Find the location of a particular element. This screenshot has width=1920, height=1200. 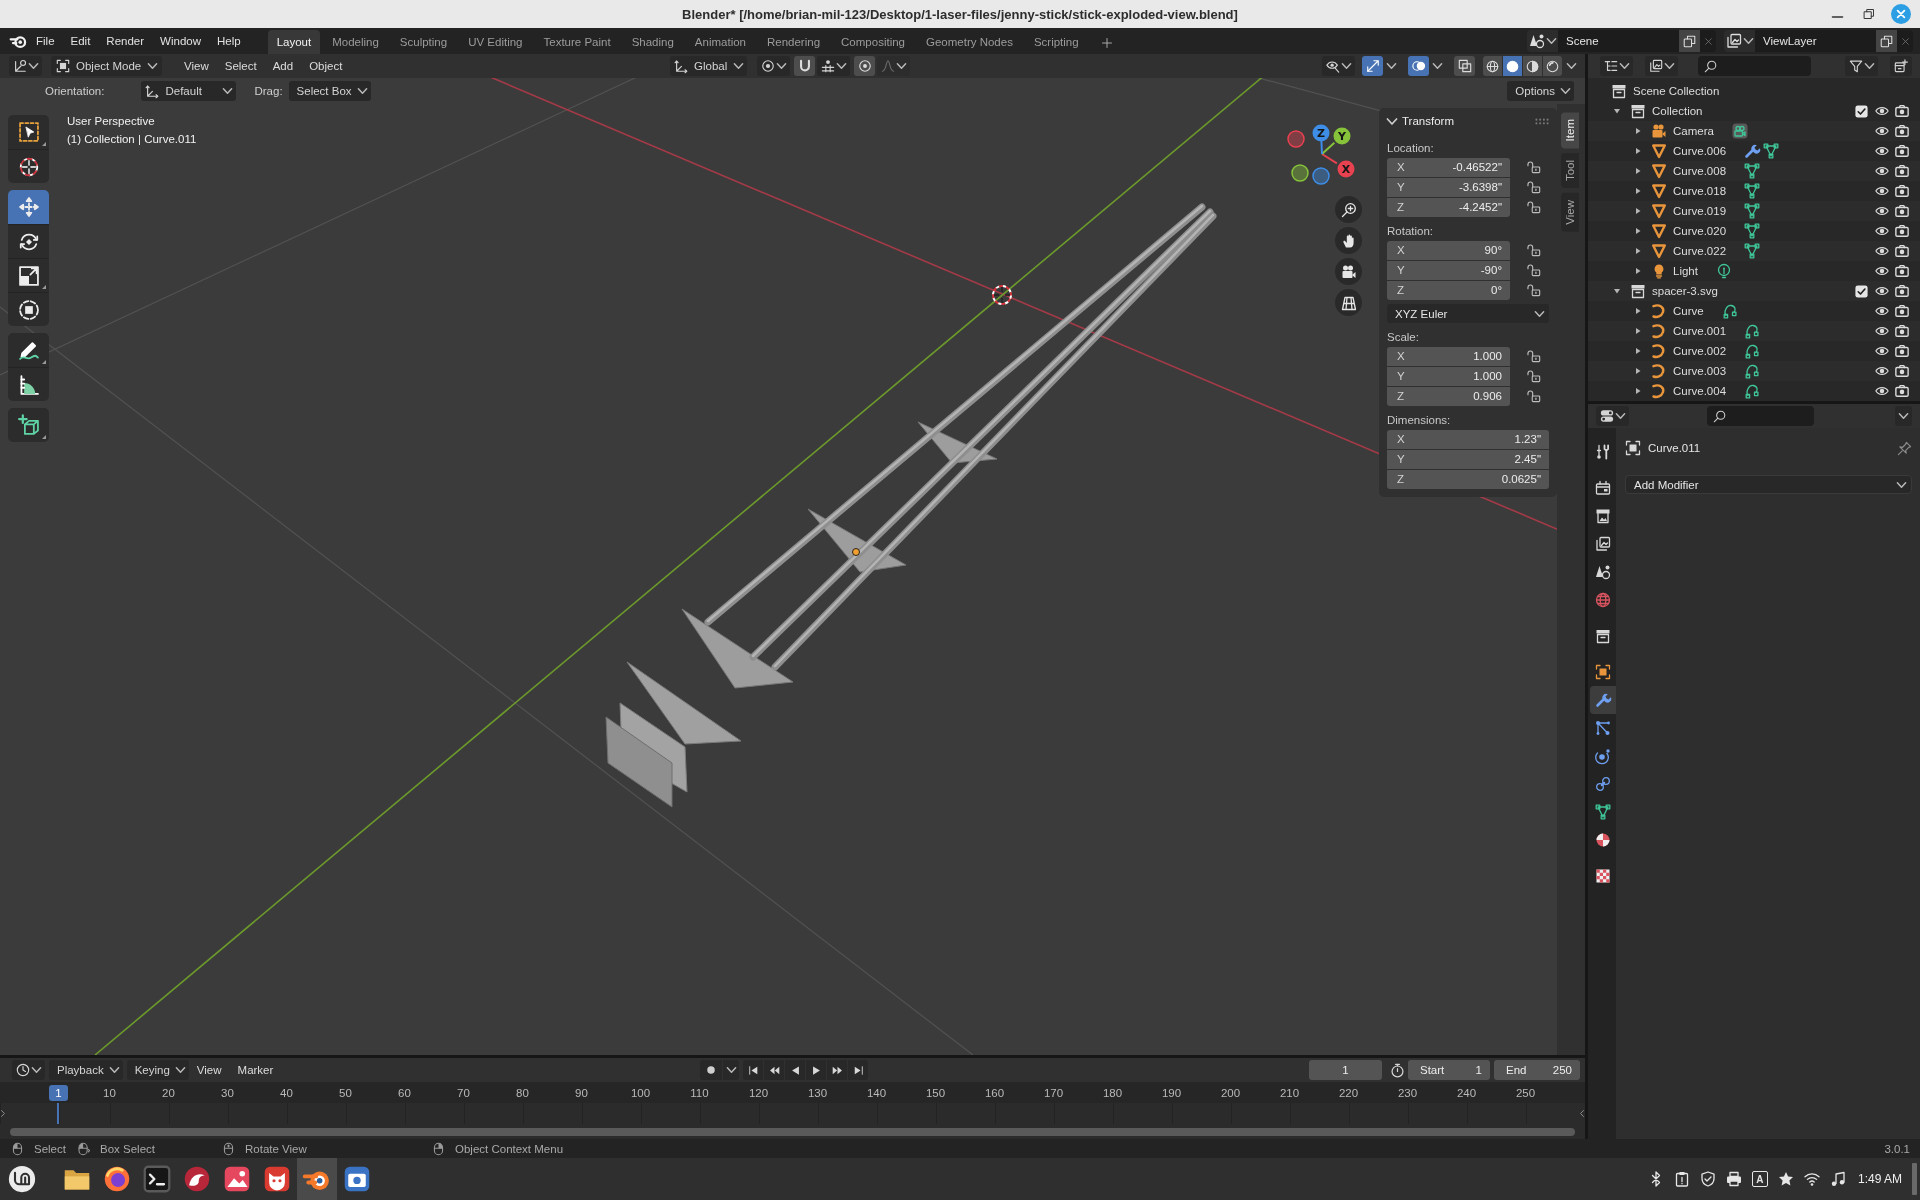

current-frame-marker: 1 is located at coordinates (58, 1093).